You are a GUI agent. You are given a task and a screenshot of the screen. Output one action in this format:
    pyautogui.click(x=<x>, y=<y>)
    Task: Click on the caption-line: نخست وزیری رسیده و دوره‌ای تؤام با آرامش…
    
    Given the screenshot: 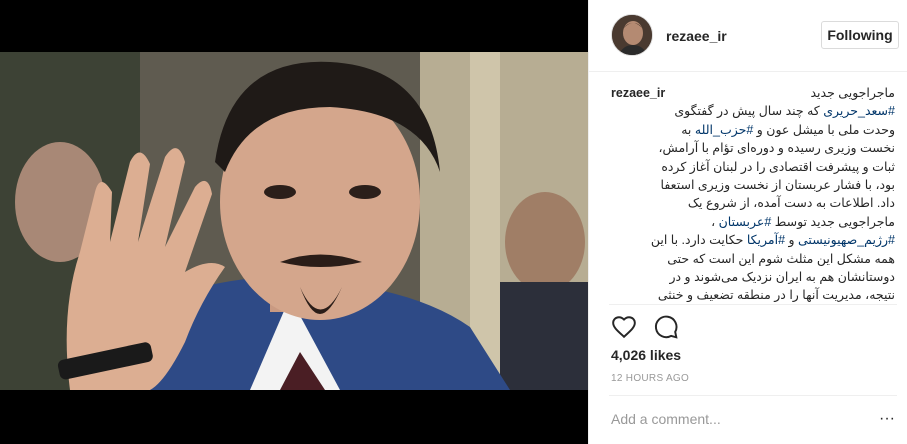 What is the action you would take?
    pyautogui.click(x=776, y=148)
    